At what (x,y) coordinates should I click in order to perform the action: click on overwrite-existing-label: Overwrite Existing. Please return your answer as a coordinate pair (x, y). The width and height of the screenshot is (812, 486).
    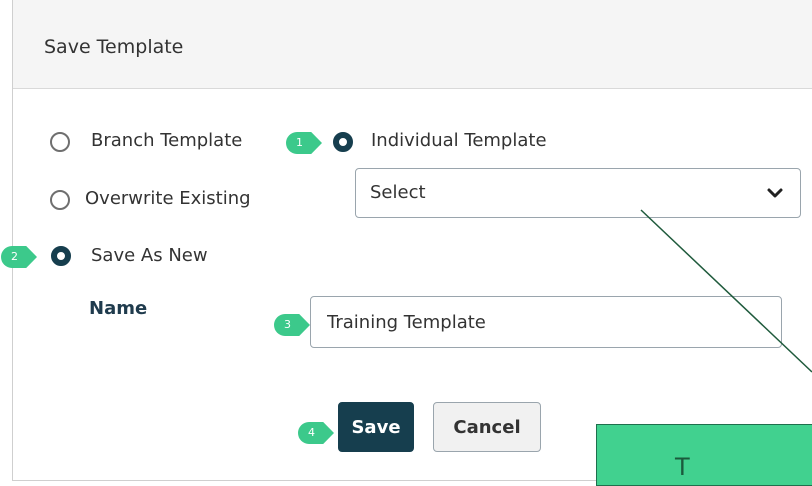
    Looking at the image, I should click on (168, 198).